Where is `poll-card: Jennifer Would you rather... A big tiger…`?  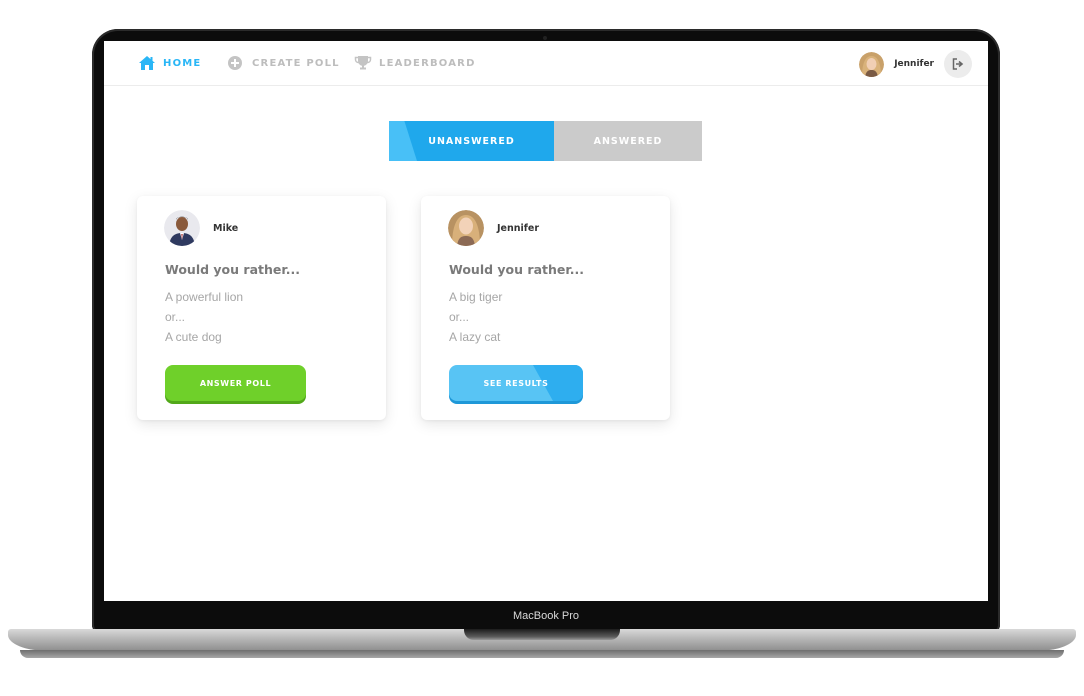
poll-card: Jennifer Would you rather... A big tiger… is located at coordinates (545, 308).